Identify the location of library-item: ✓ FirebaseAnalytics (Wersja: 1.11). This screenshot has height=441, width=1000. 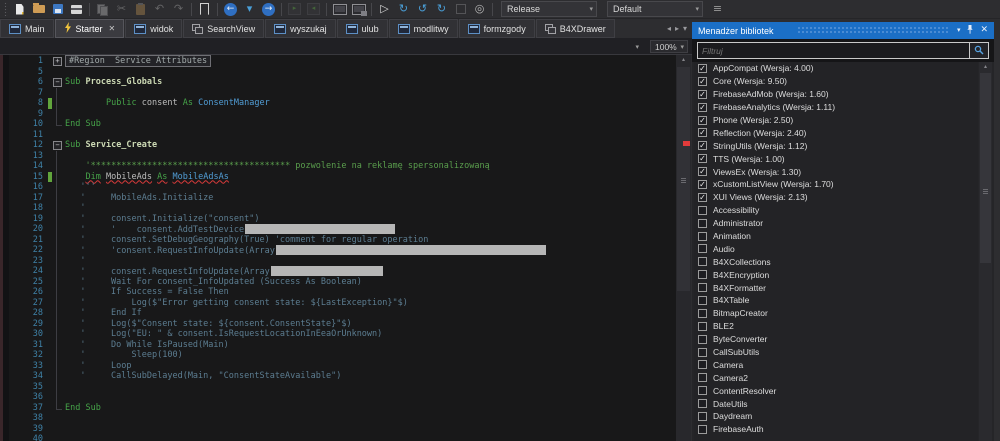
(836, 107).